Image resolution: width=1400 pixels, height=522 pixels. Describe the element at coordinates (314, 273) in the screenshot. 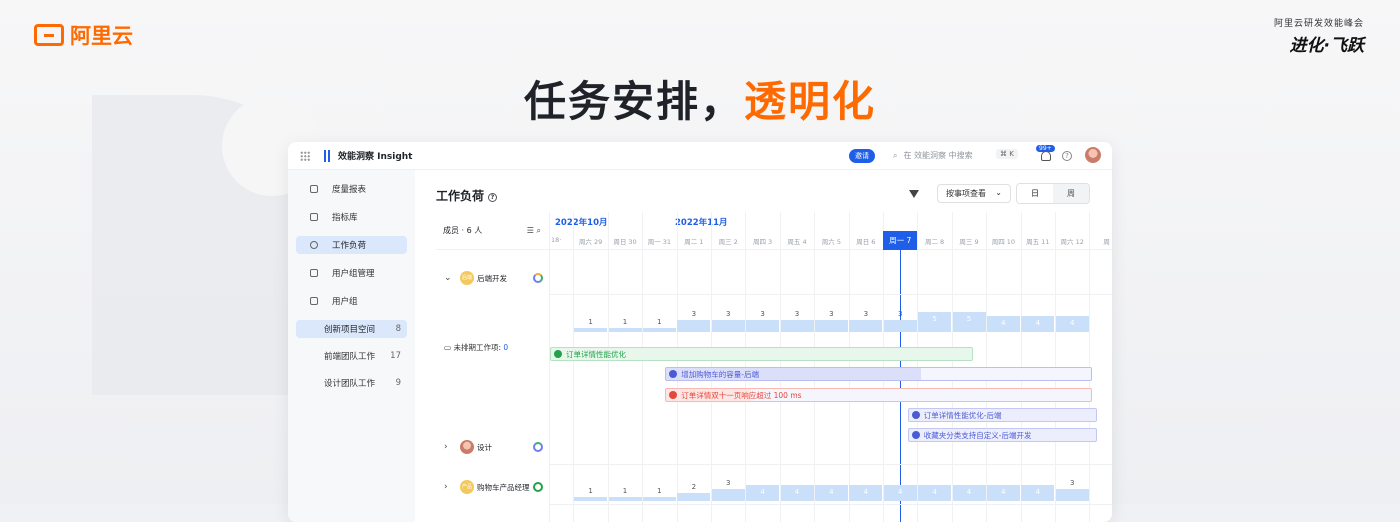

I see `database-icon` at that location.